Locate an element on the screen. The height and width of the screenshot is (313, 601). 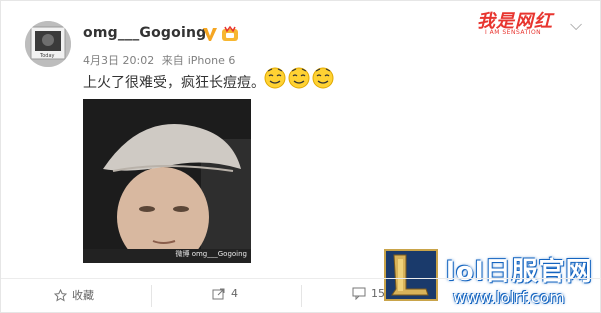
chevron-down-icon: ⌵ is located at coordinates (576, 25).